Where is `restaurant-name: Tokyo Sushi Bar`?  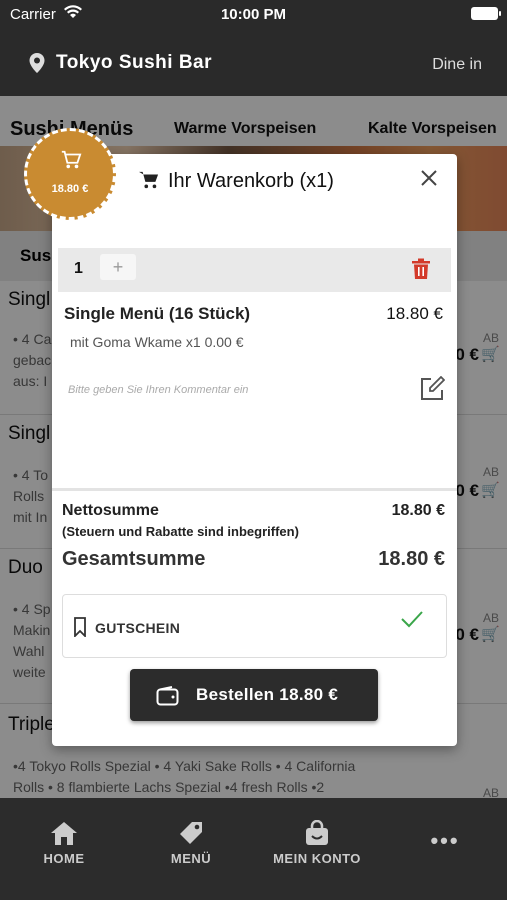 restaurant-name: Tokyo Sushi Bar is located at coordinates (134, 63).